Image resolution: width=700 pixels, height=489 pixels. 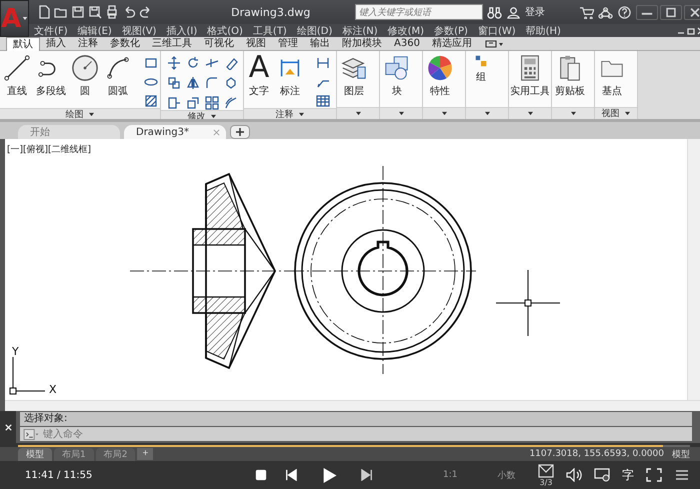 I want to click on fillet-icon, so click(x=212, y=83).